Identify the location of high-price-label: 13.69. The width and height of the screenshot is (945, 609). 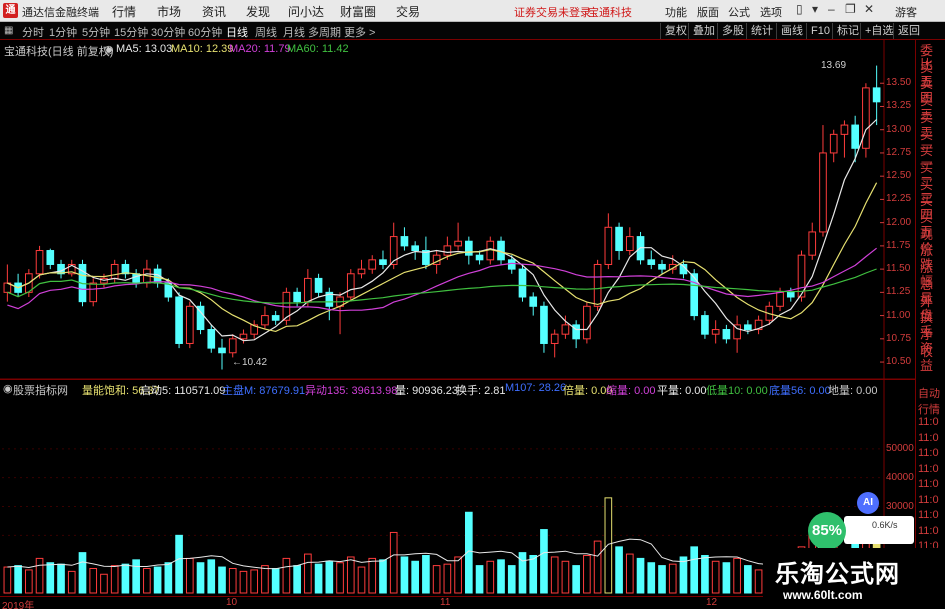
(834, 65).